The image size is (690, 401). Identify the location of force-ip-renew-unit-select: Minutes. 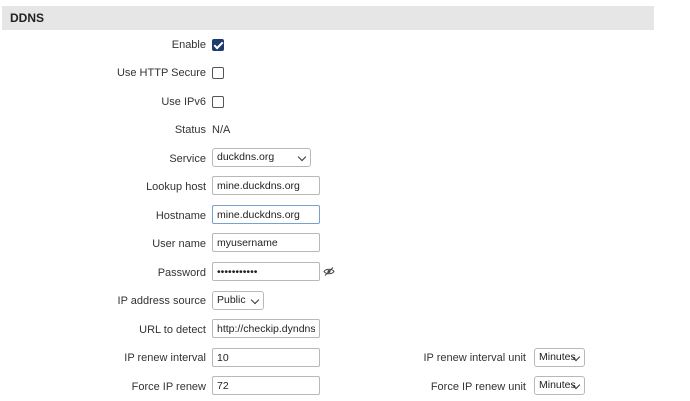
(559, 385).